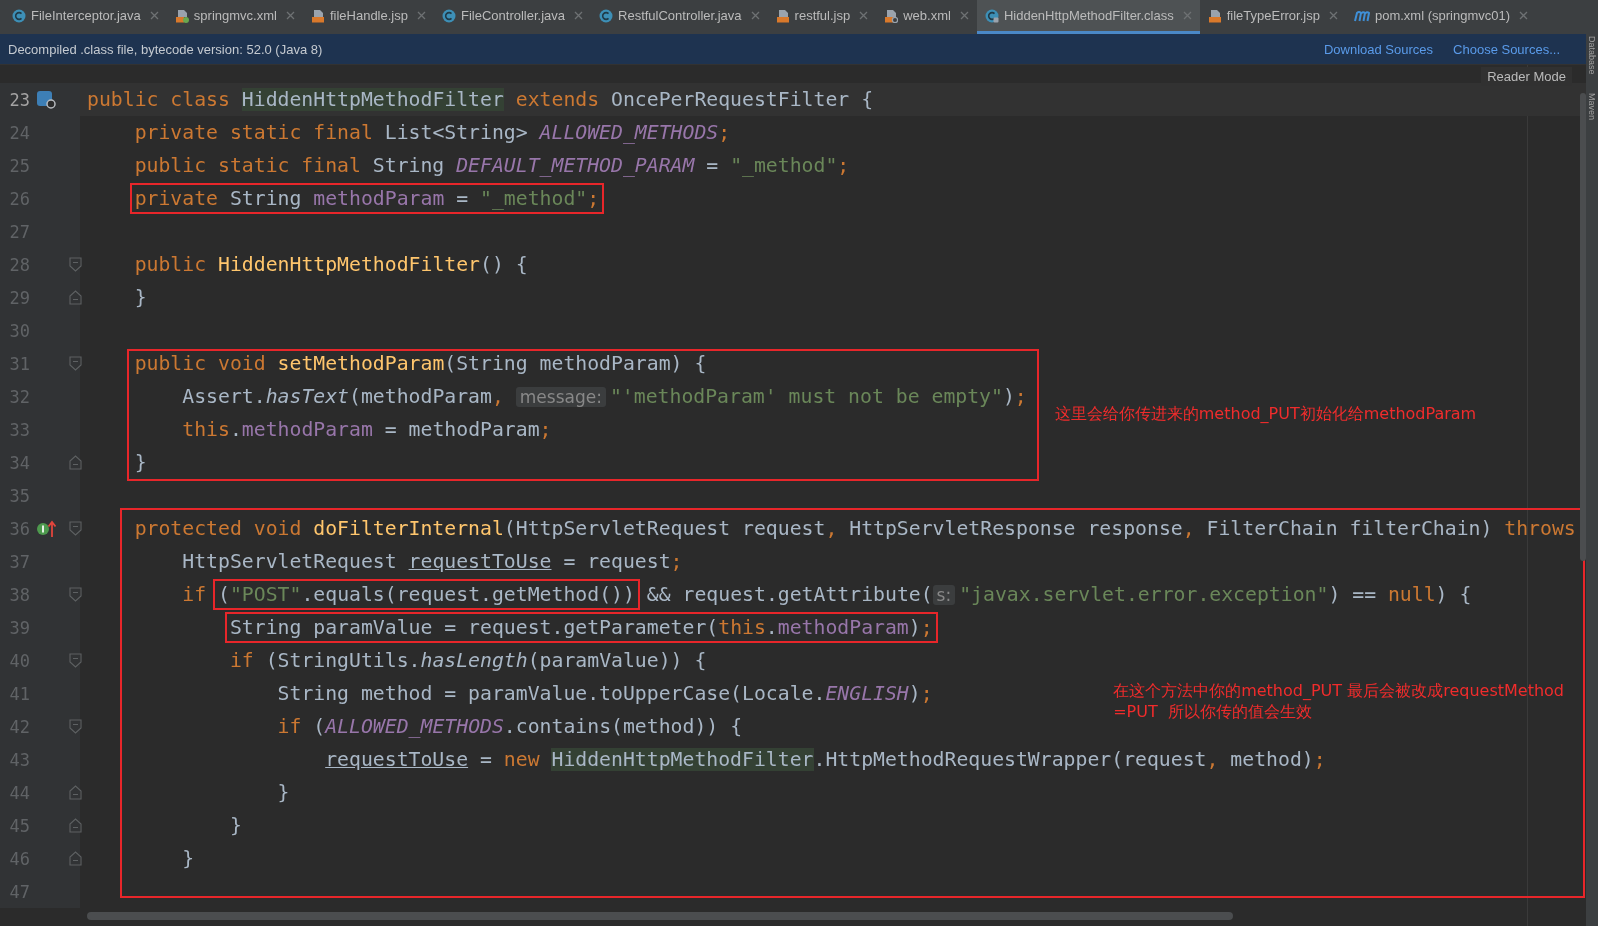 This screenshot has height=926, width=1598. I want to click on code-text: protected void doFilterInternal(HttpServletRequest request, HttpServletResponse response, FilterChain filterChain) throws, so click(855, 528).